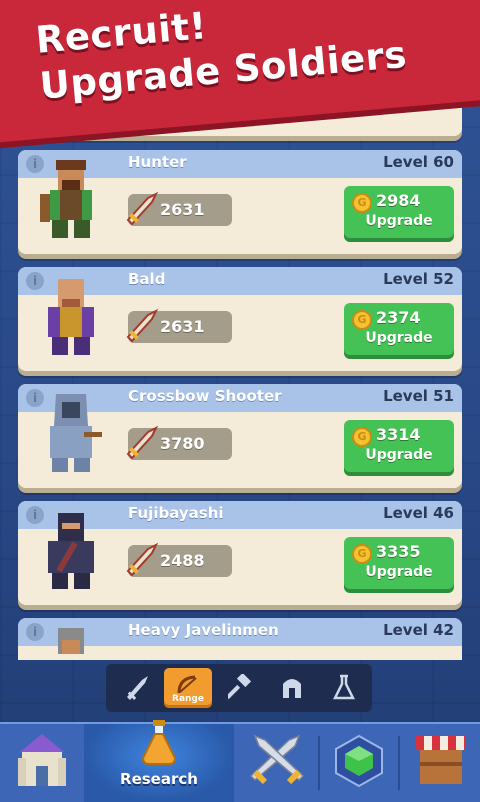  I want to click on hammer-icon, so click(240, 687).